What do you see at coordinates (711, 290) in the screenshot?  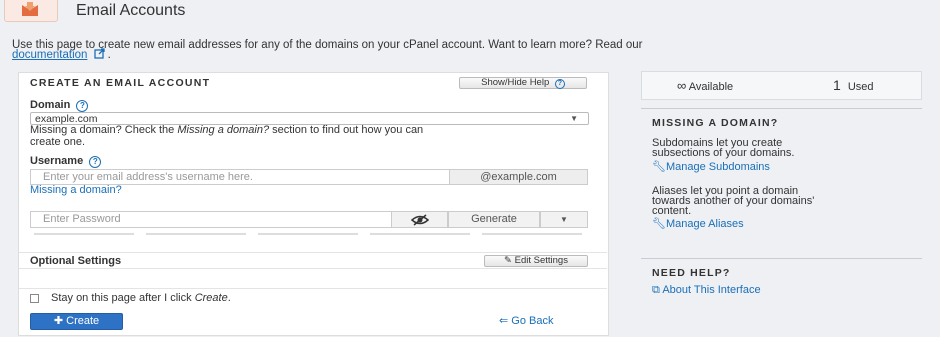 I see `about-interface-label: About This Interface` at bounding box center [711, 290].